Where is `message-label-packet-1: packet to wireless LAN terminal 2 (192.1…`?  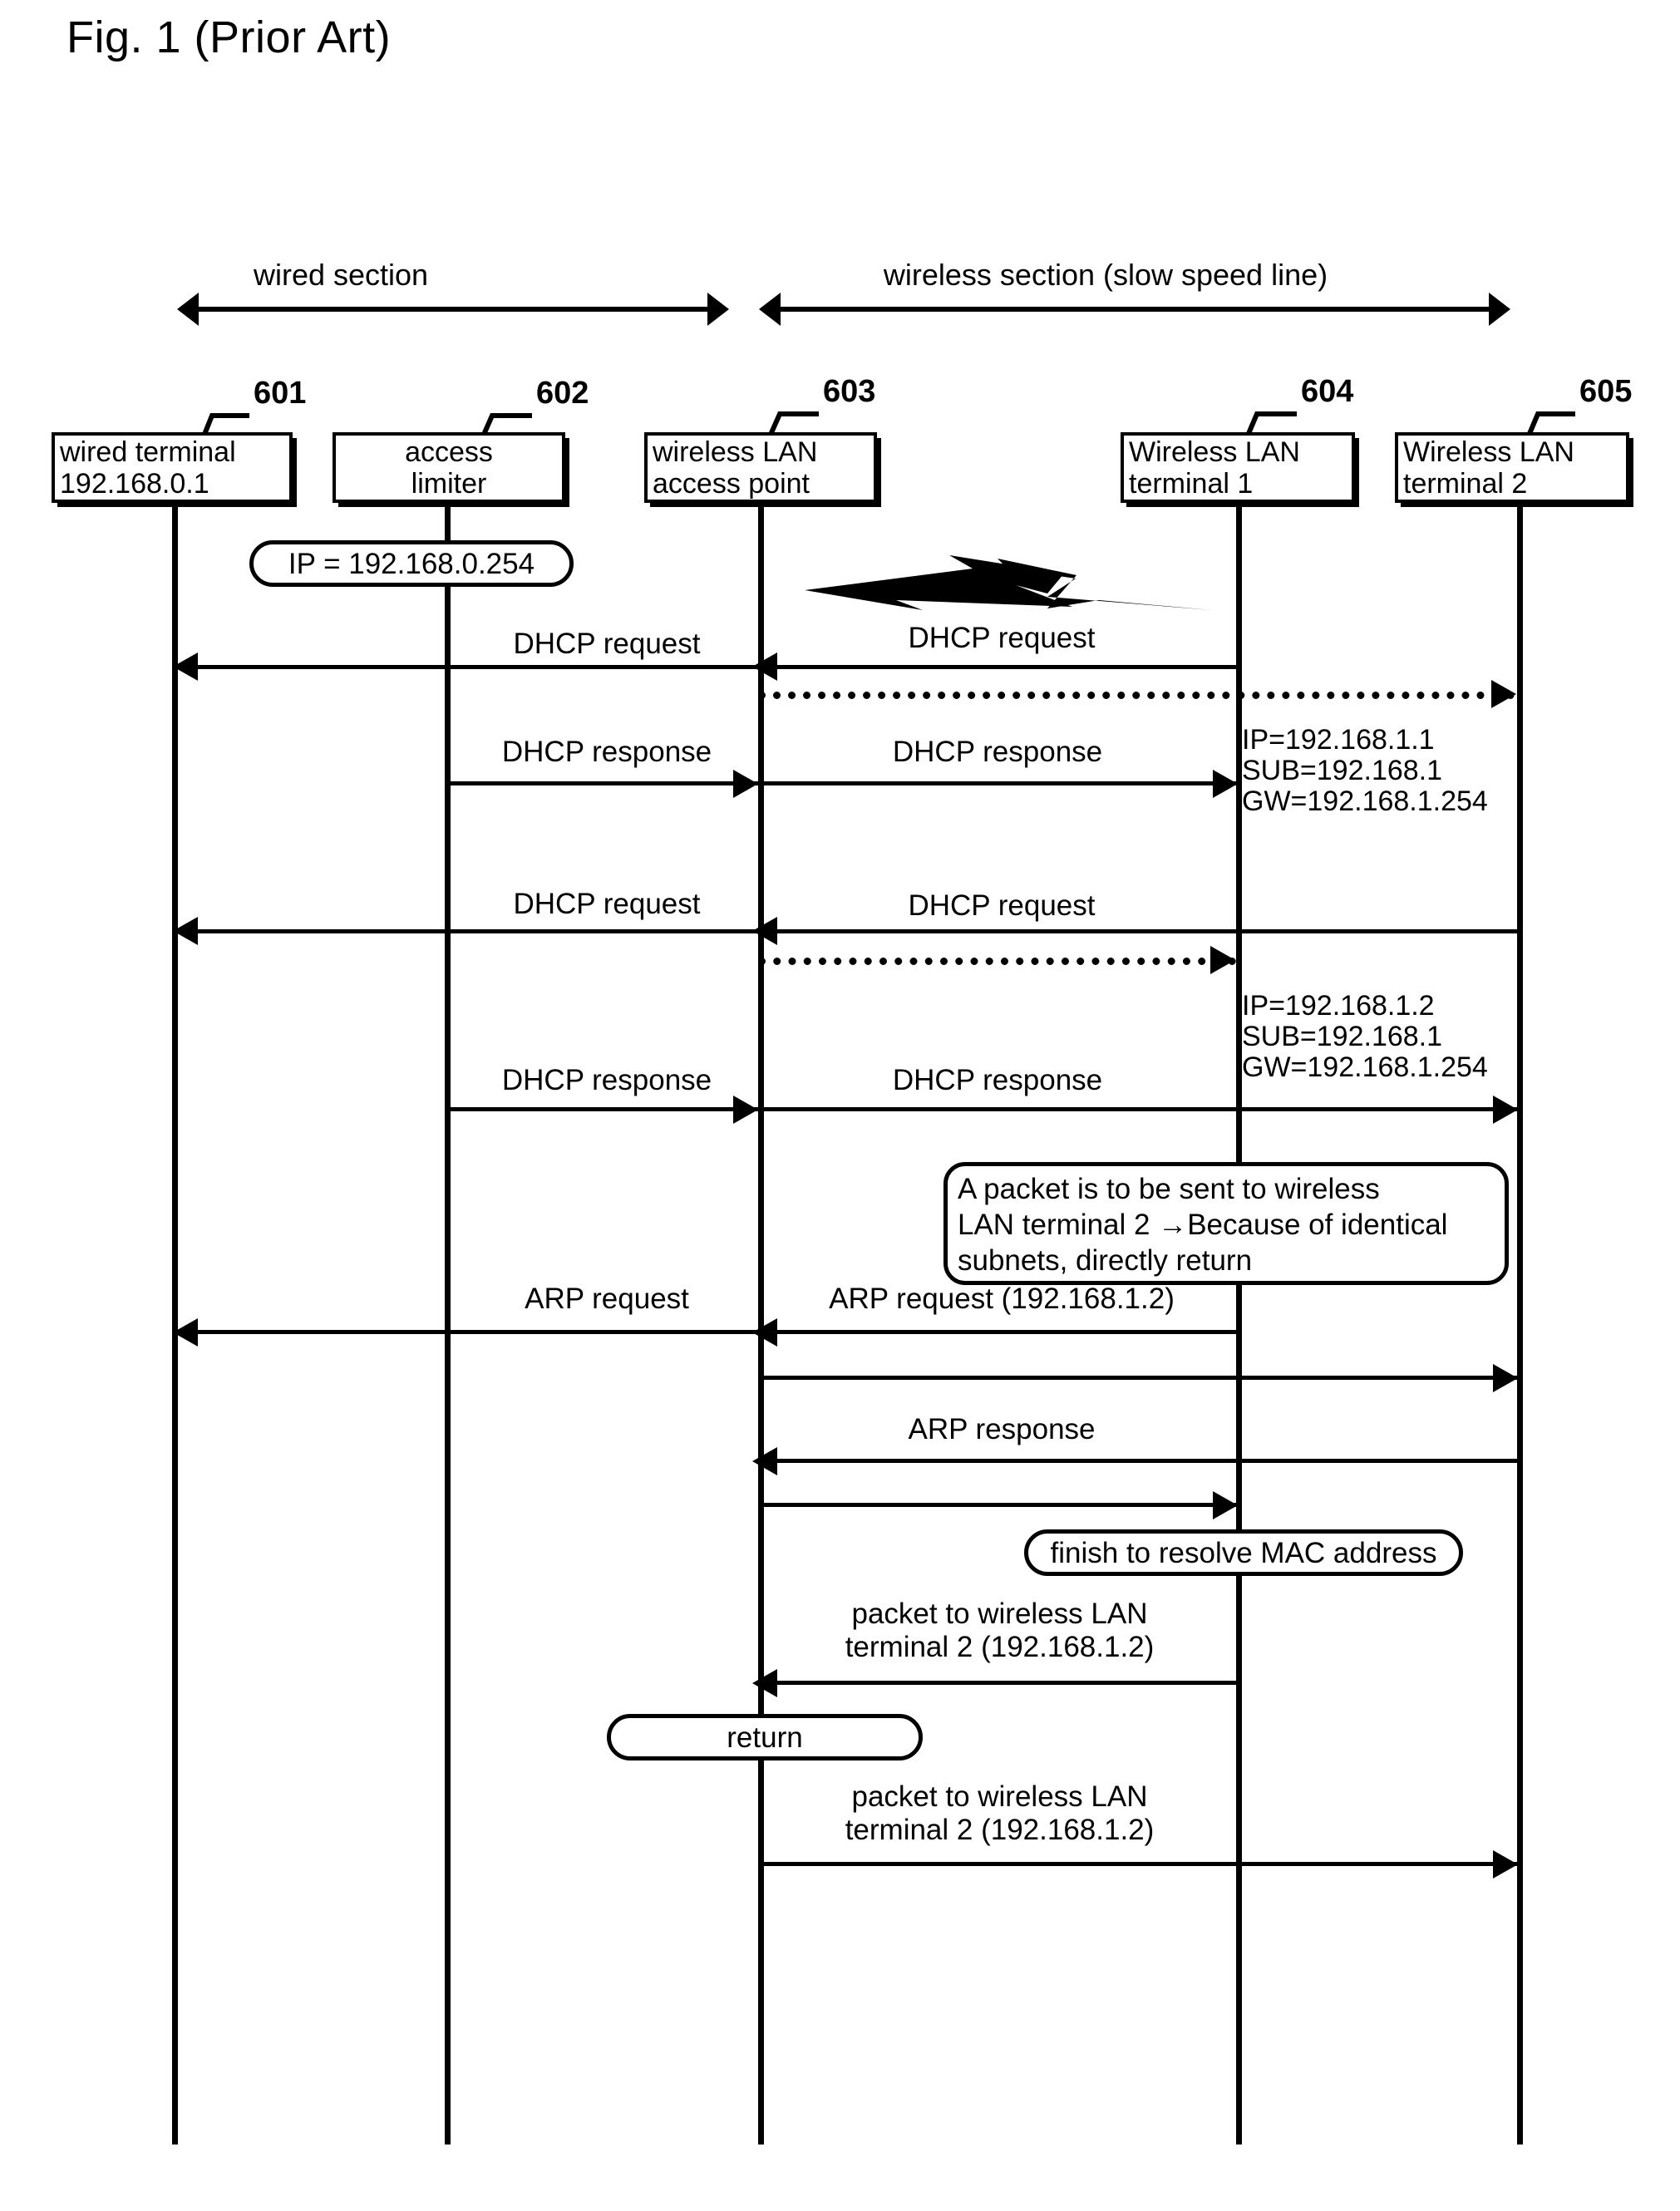 message-label-packet-1: packet to wireless LAN terminal 2 (192.1… is located at coordinates (999, 1631).